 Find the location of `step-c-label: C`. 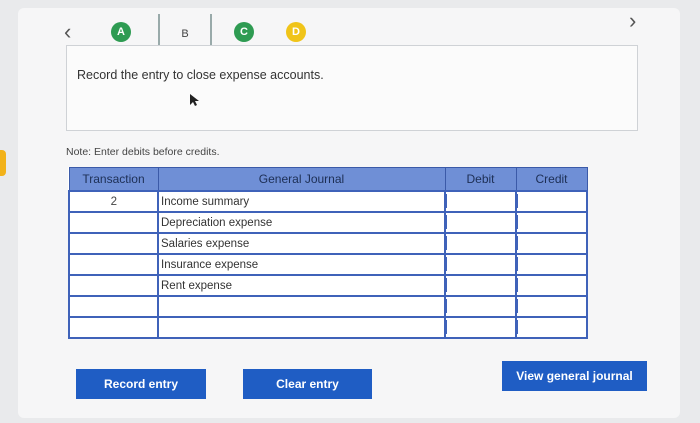

step-c-label: C is located at coordinates (244, 32).